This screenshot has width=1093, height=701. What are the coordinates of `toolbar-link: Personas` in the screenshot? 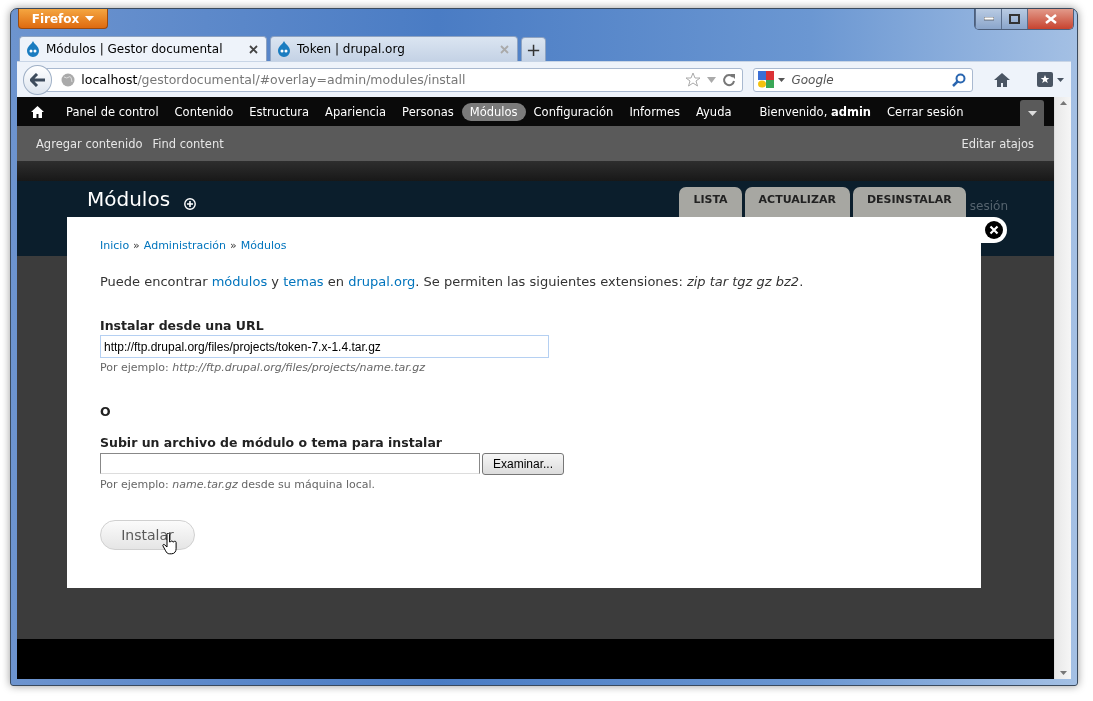 It's located at (428, 111).